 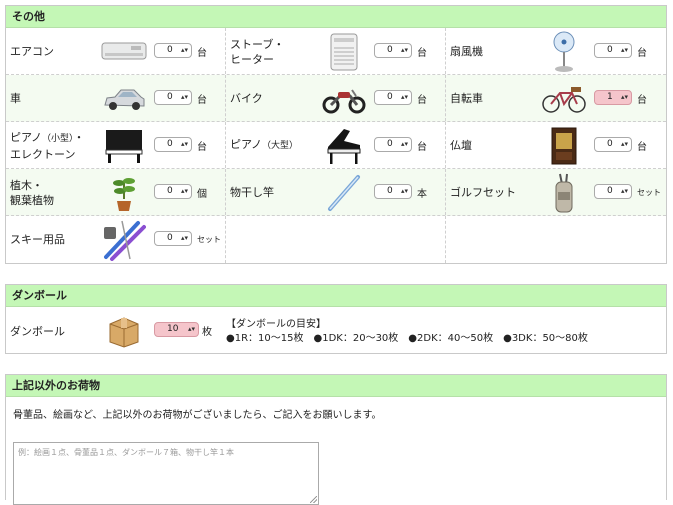 I want to click on item-label: ピアノ（小型）・ エレクトーン, so click(x=47, y=145).